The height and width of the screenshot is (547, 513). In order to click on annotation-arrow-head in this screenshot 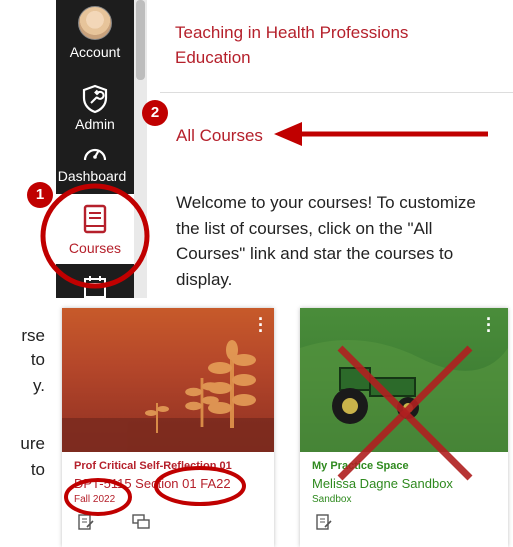, I will do `click(288, 134)`.